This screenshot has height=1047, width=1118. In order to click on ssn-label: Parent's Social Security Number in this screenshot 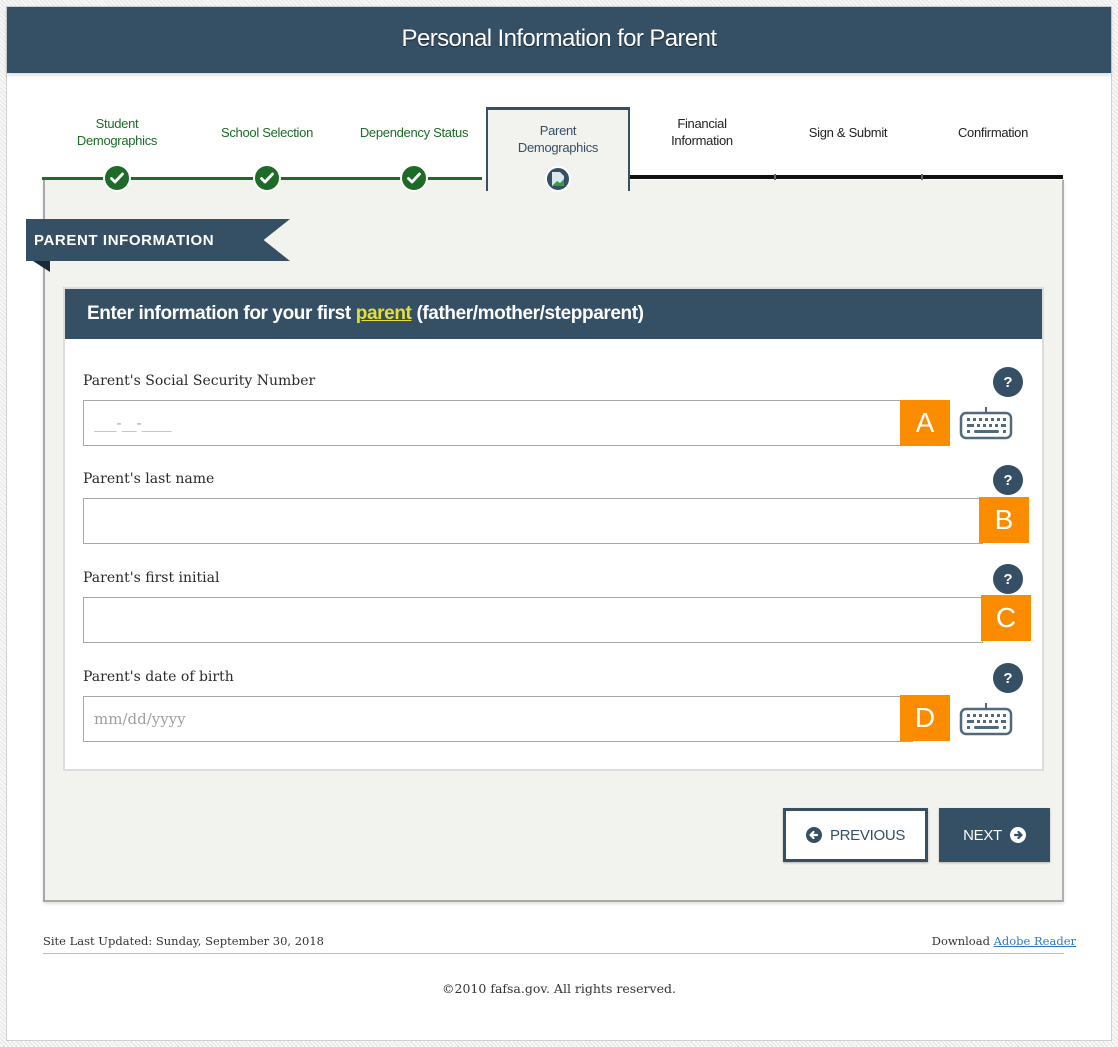, I will do `click(199, 381)`.